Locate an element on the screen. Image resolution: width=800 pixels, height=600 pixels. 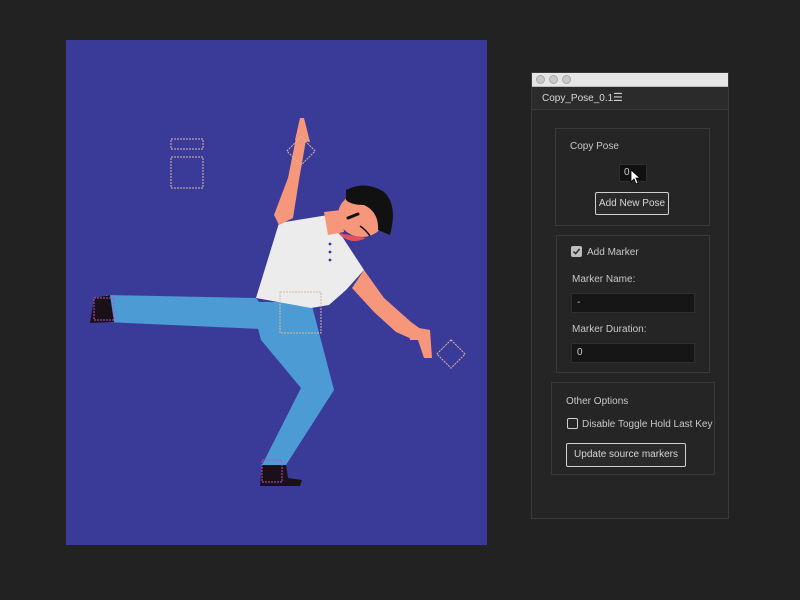
hamburger-menu-icon: ☰ is located at coordinates (618, 97).